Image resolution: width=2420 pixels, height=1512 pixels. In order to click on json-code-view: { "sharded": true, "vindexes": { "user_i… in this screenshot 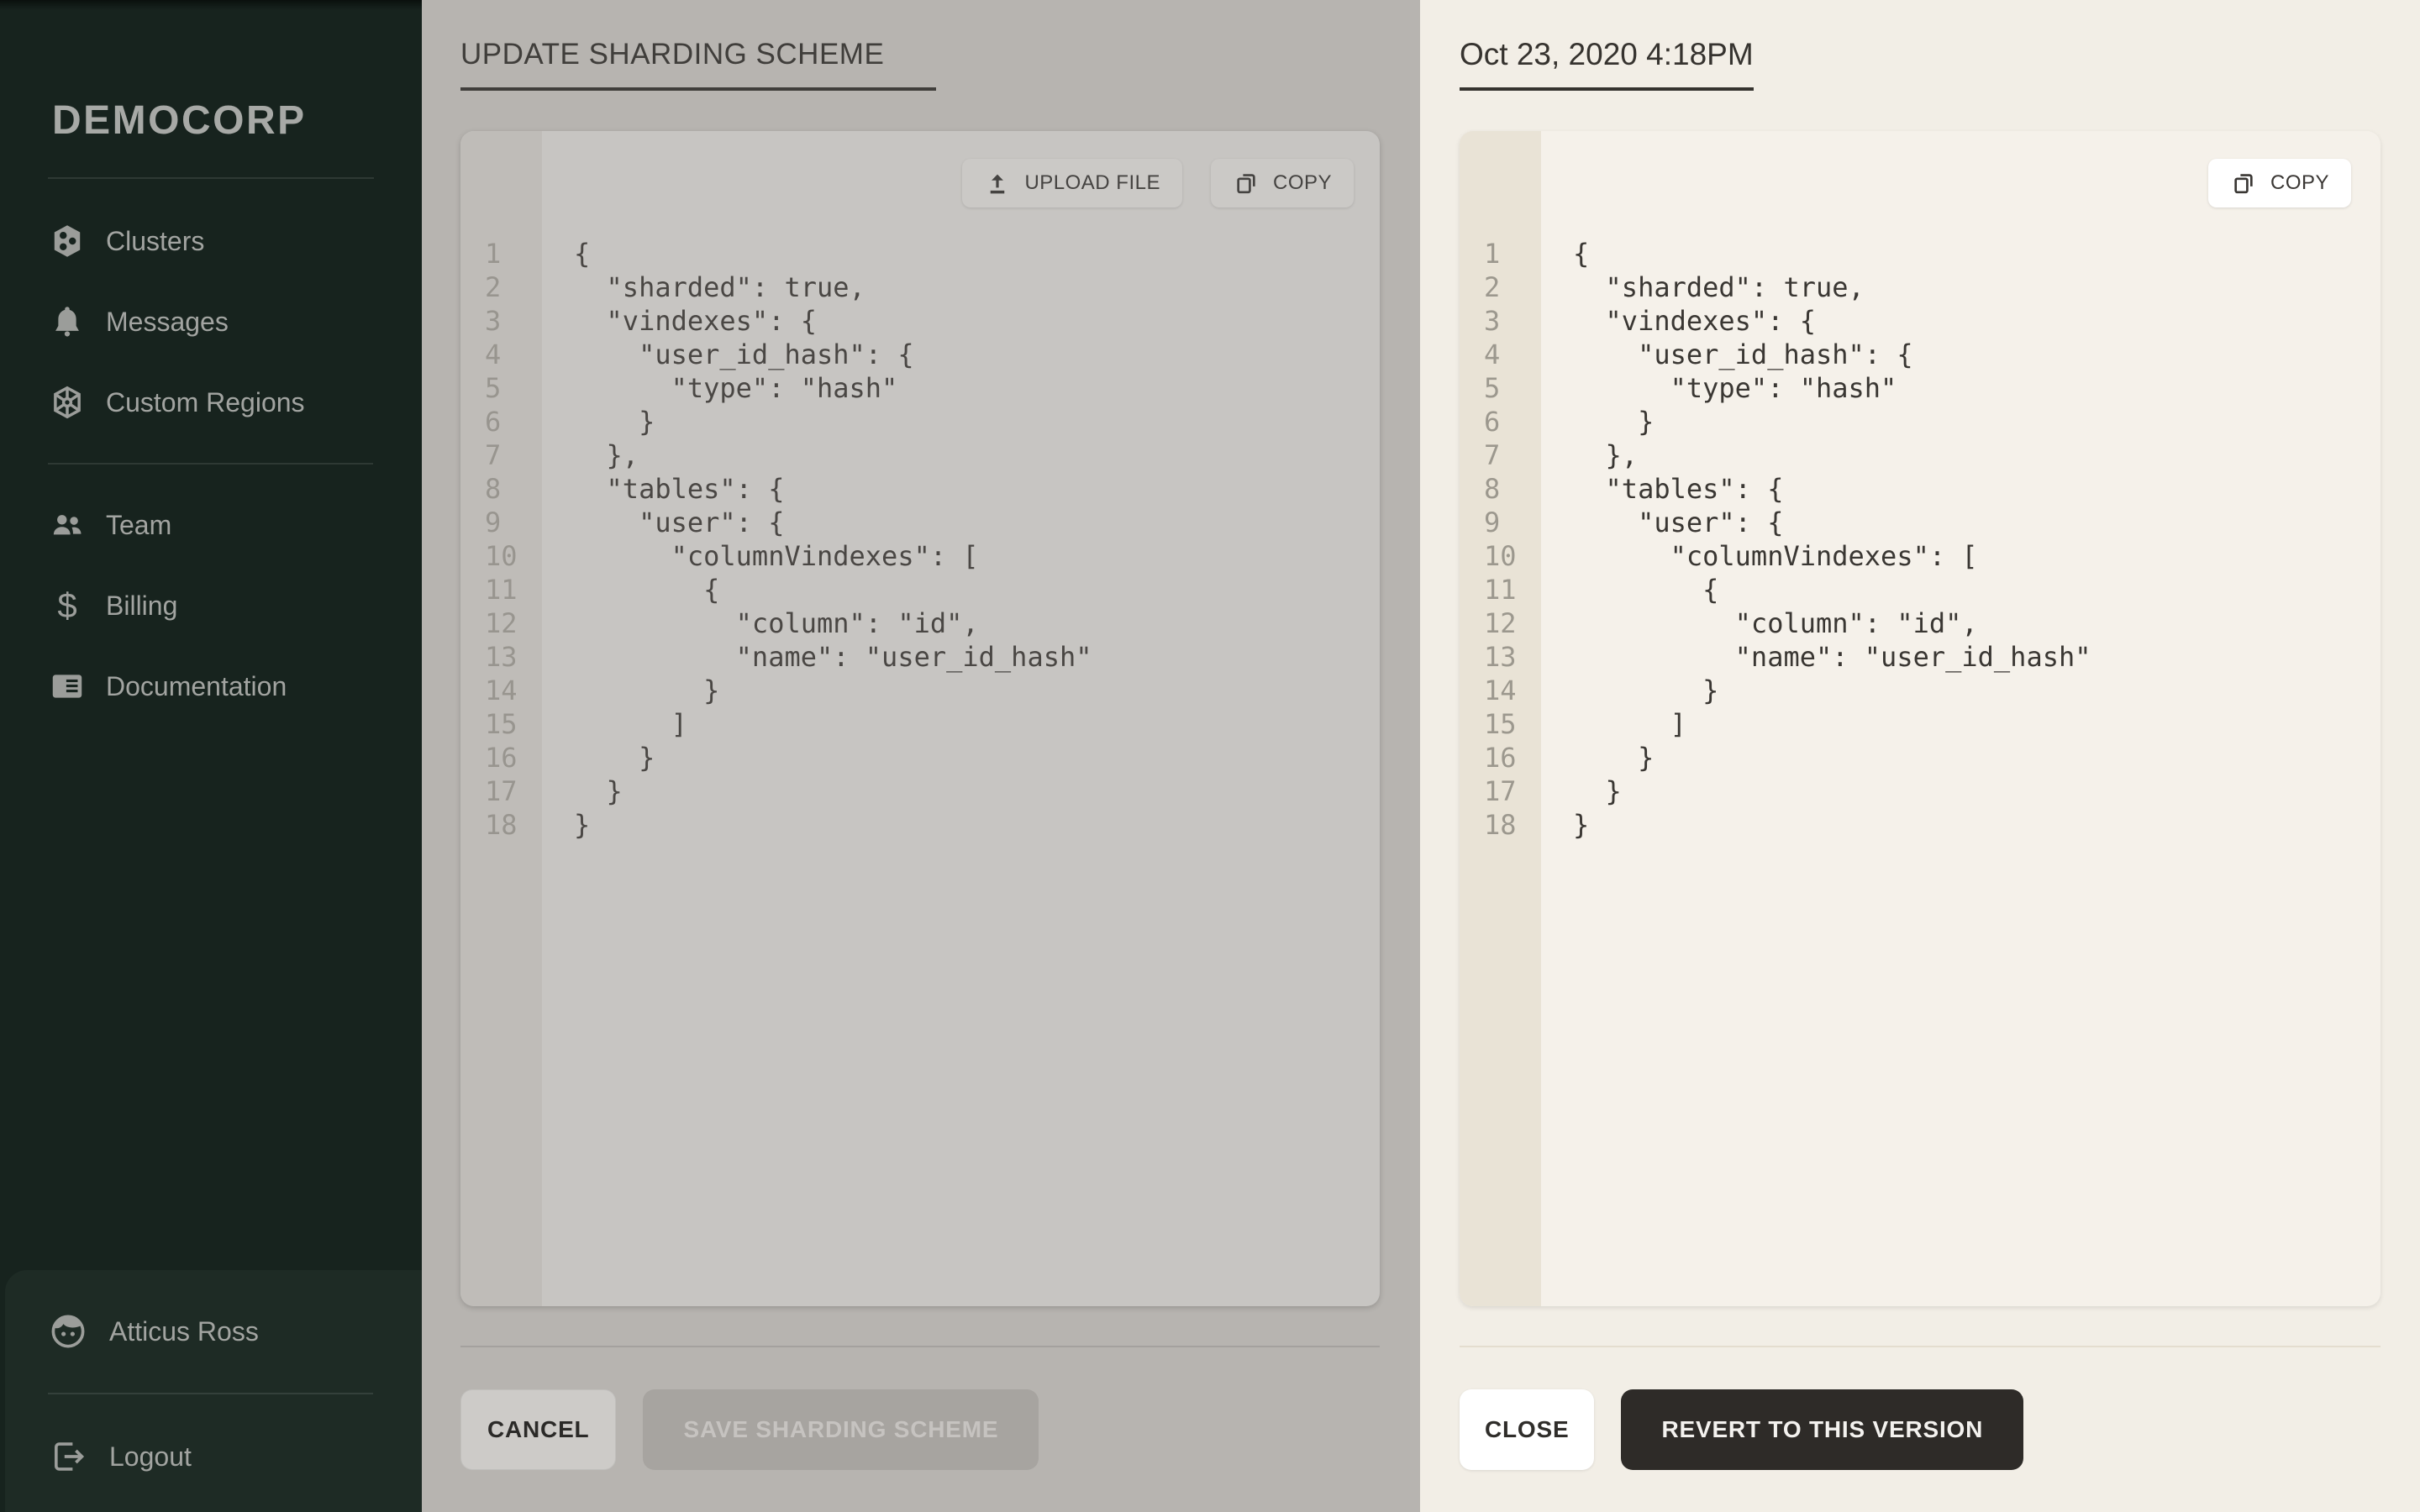, I will do `click(1832, 539)`.